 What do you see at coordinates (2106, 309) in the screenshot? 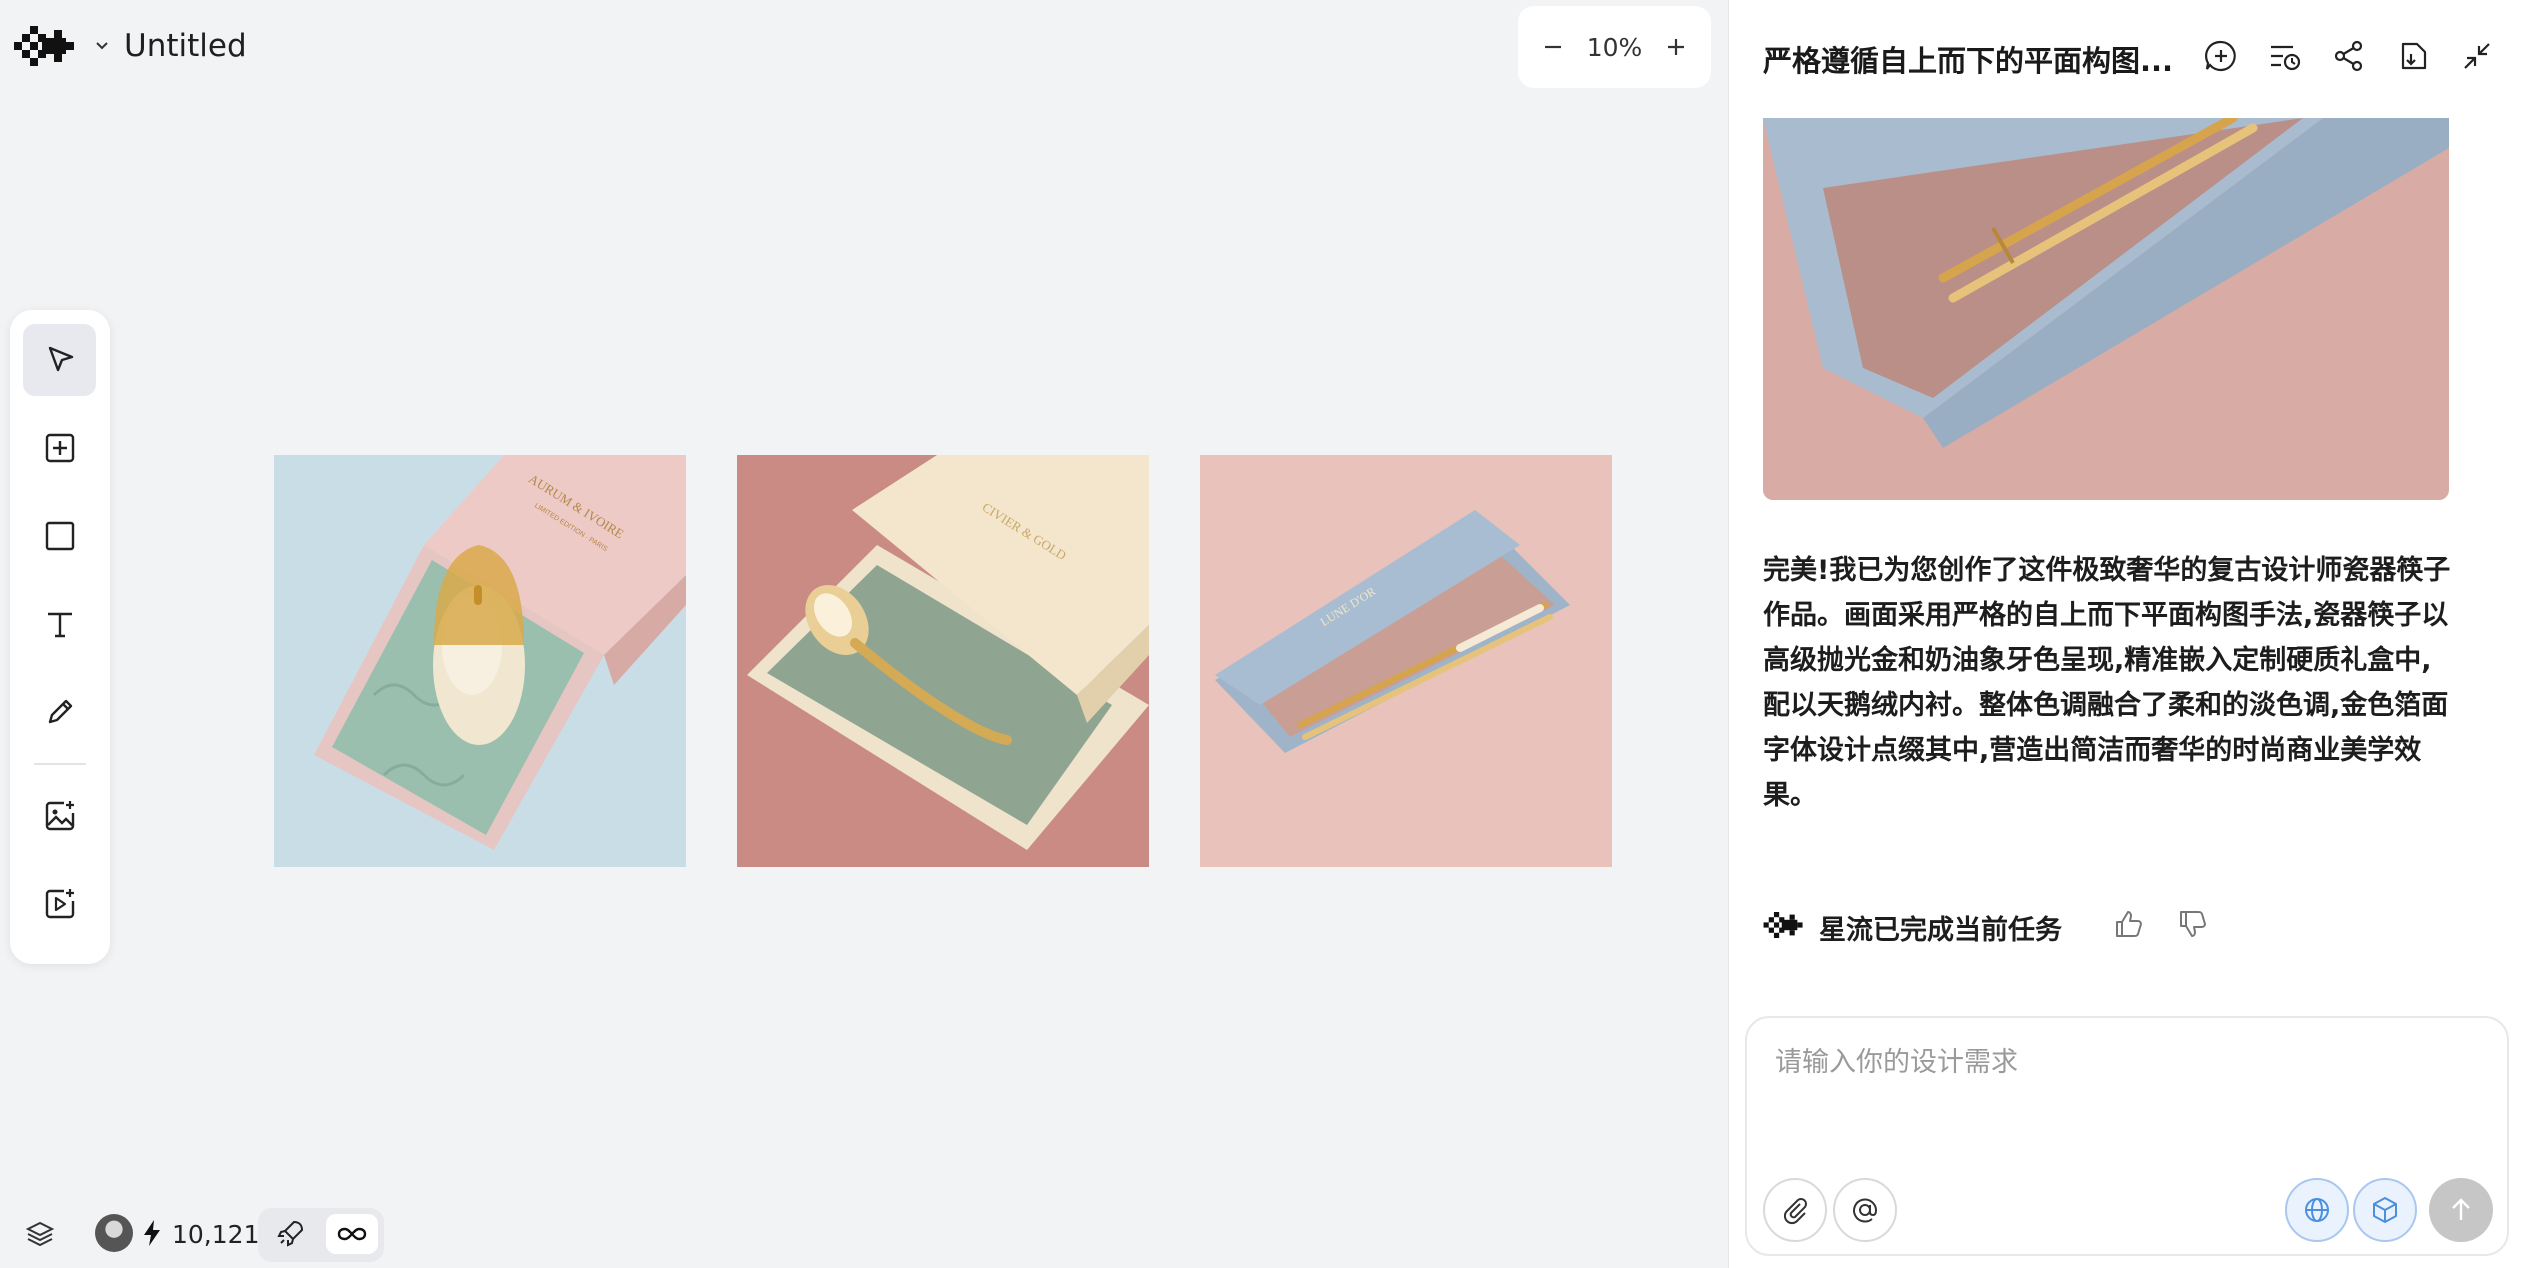
I see `generated-image-preview` at bounding box center [2106, 309].